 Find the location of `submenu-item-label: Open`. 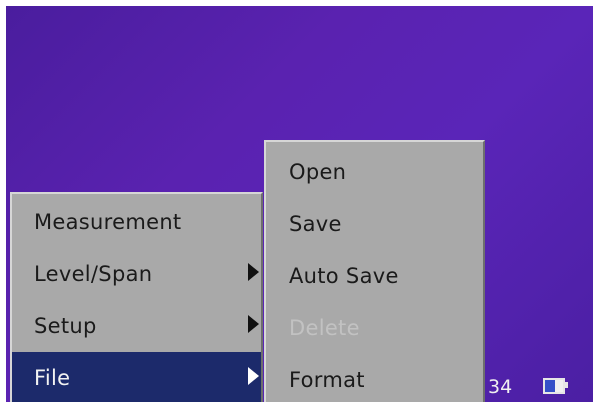

submenu-item-label: Open is located at coordinates (318, 172).